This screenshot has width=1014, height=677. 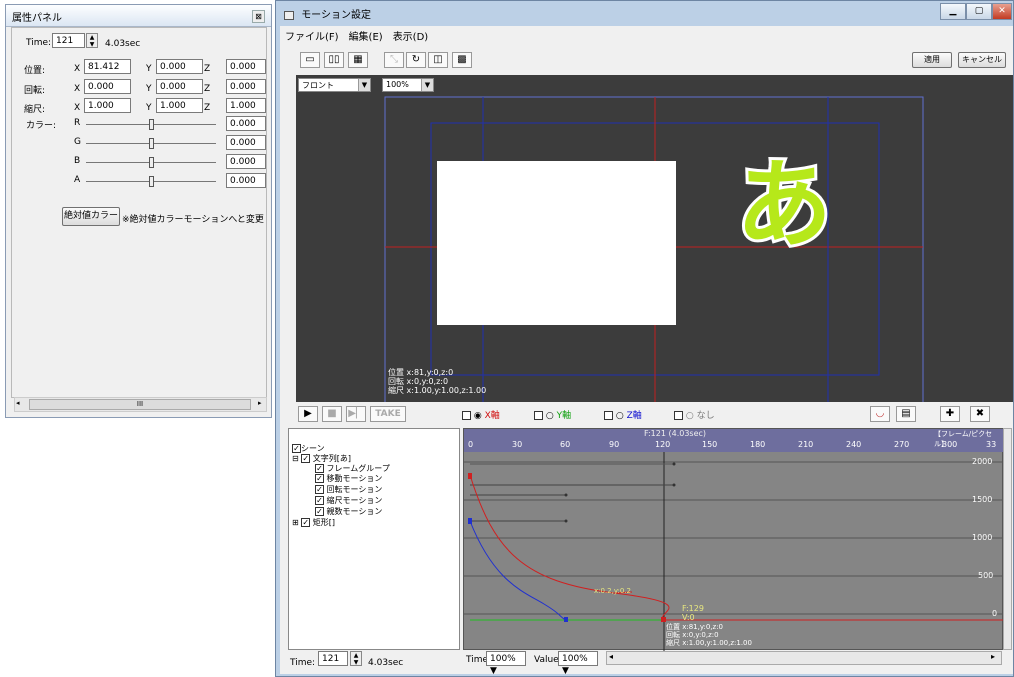 I want to click on bottom-time-input: 121, so click(x=333, y=658).